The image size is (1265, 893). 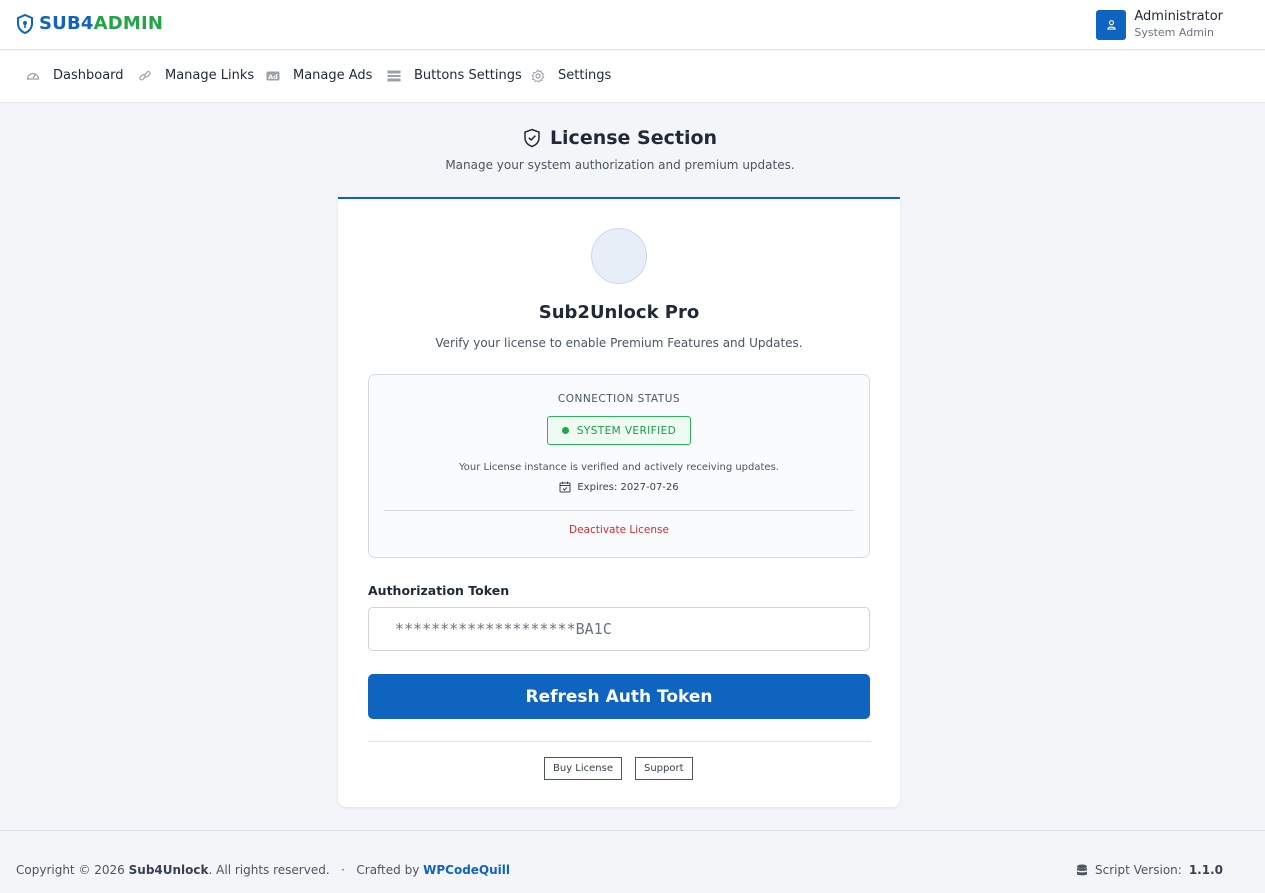 I want to click on nav-label-manage-ads: Manage Ads, so click(x=333, y=75).